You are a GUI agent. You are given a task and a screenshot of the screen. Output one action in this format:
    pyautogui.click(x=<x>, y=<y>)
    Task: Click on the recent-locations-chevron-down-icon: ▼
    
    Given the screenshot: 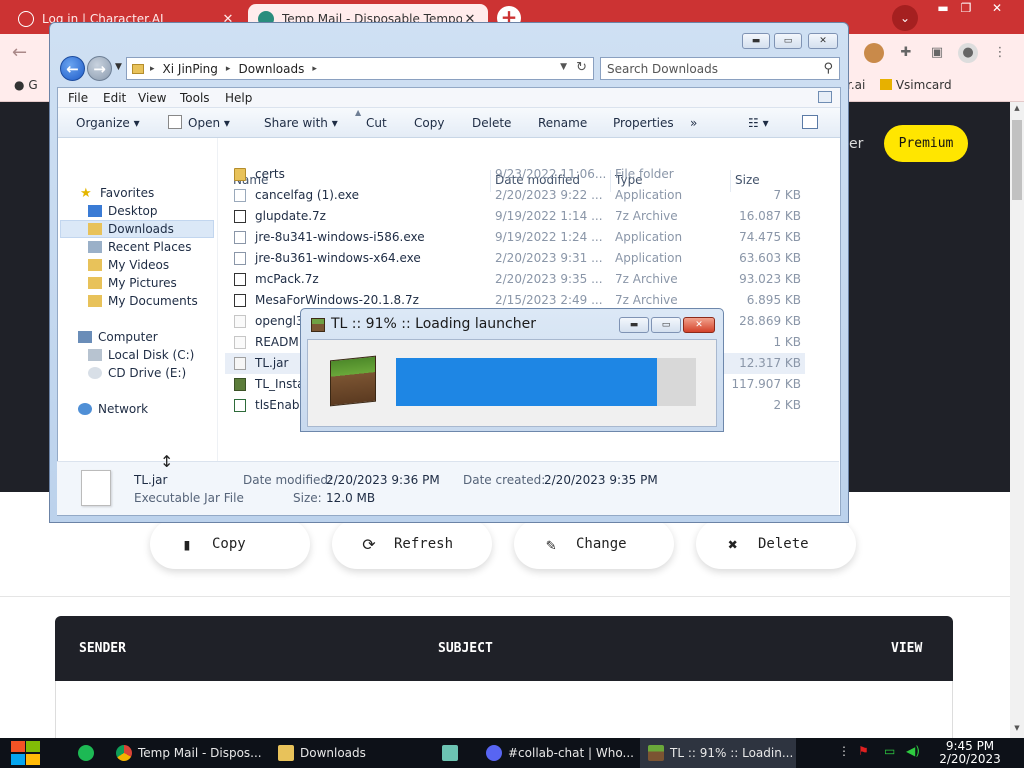 What is the action you would take?
    pyautogui.click(x=118, y=67)
    